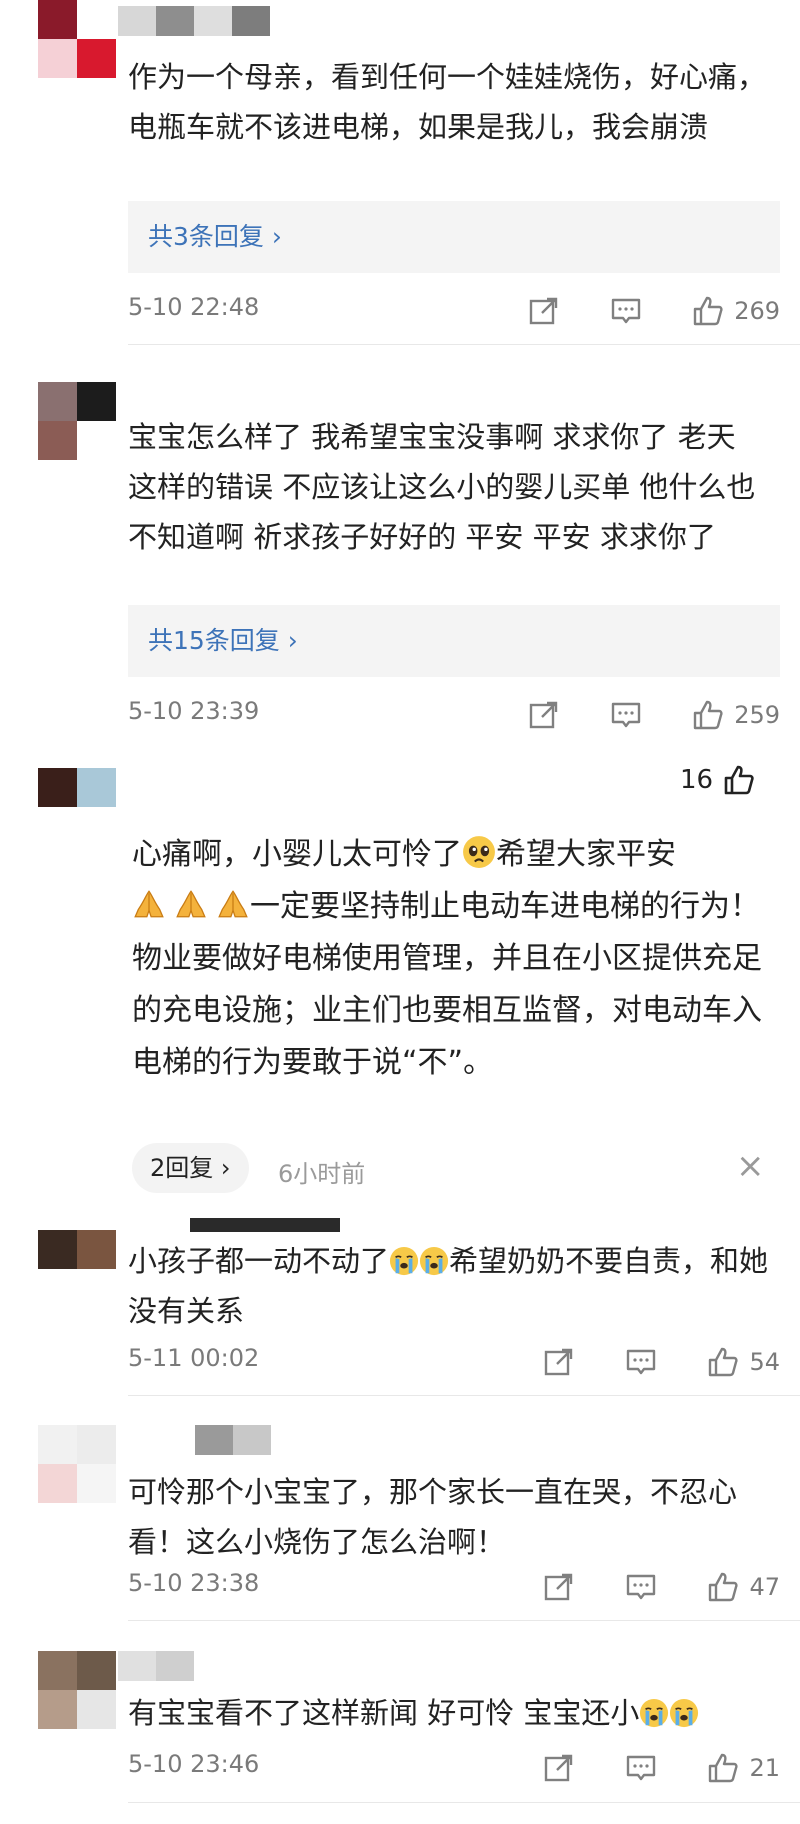  Describe the element at coordinates (661, 1587) in the screenshot. I see `comment-actions: 47` at that location.